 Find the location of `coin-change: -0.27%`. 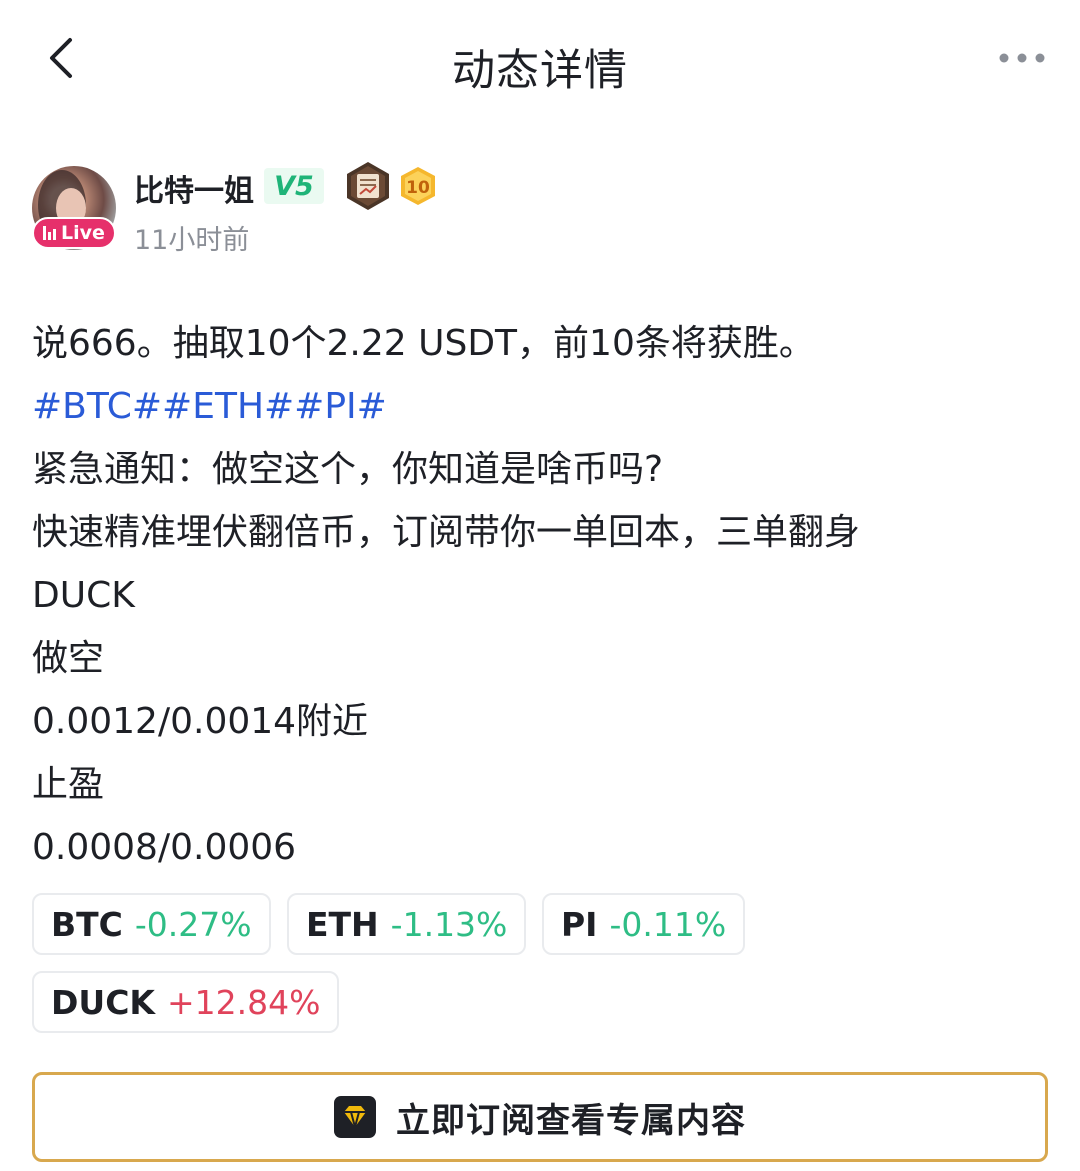

coin-change: -0.27% is located at coordinates (193, 924).